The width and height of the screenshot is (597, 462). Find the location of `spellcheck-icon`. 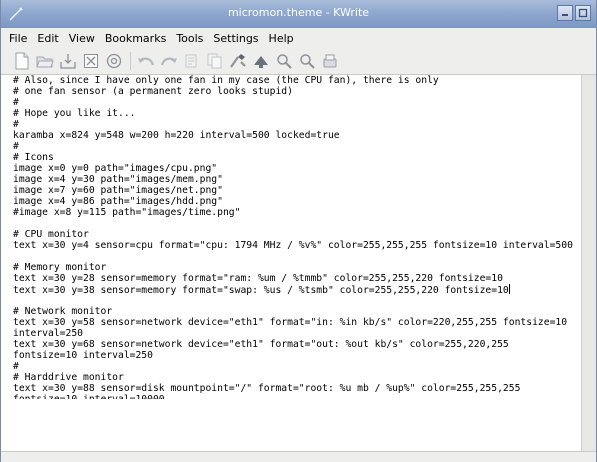

spellcheck-icon is located at coordinates (330, 61).